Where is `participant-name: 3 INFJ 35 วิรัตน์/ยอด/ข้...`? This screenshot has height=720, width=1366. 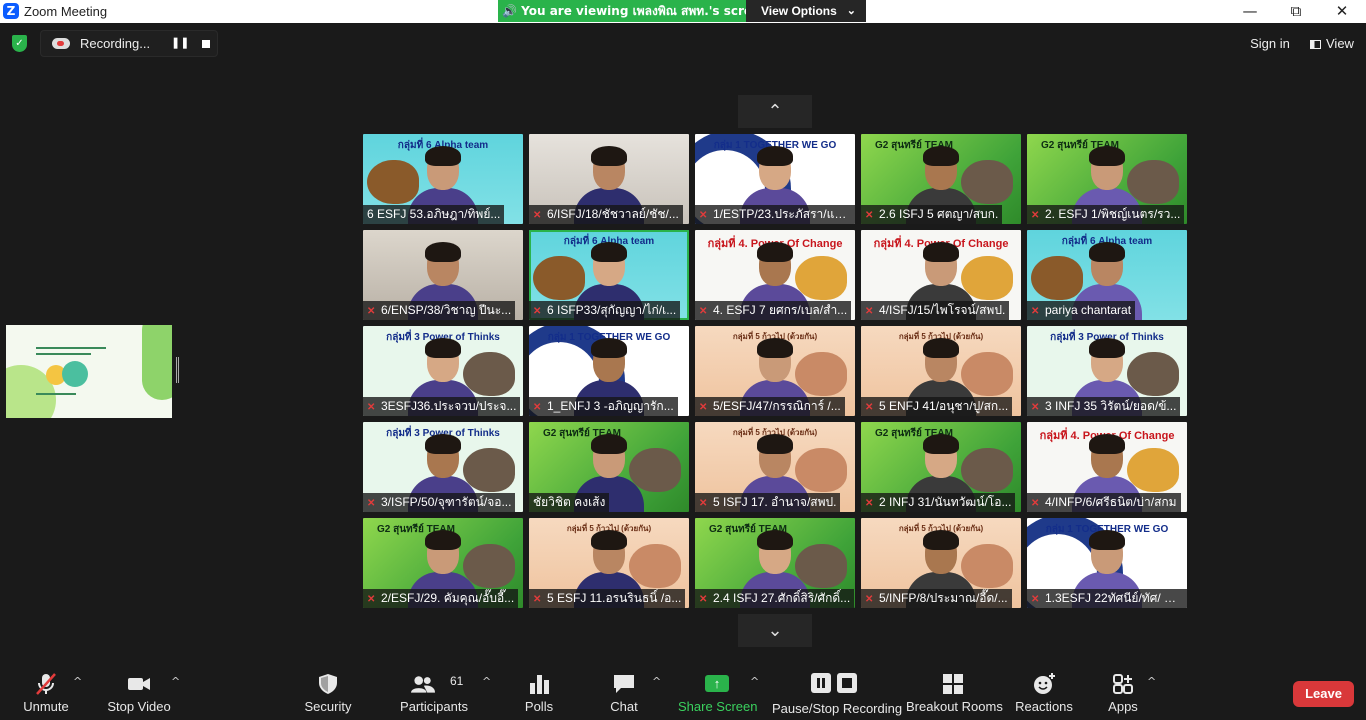
participant-name: 3 INFJ 35 วิรัตน์/ยอด/ข้... is located at coordinates (1111, 406).